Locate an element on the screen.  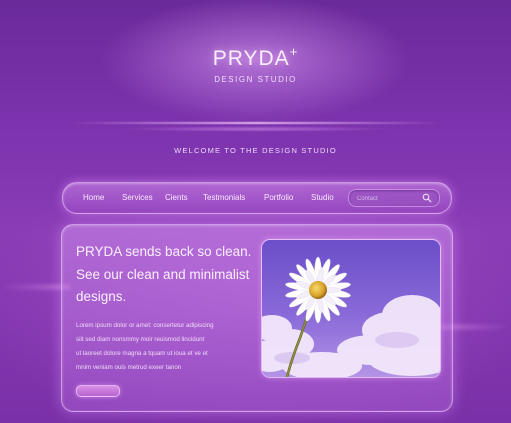
nav-item-portfolio: Portfolio is located at coordinates (278, 197).